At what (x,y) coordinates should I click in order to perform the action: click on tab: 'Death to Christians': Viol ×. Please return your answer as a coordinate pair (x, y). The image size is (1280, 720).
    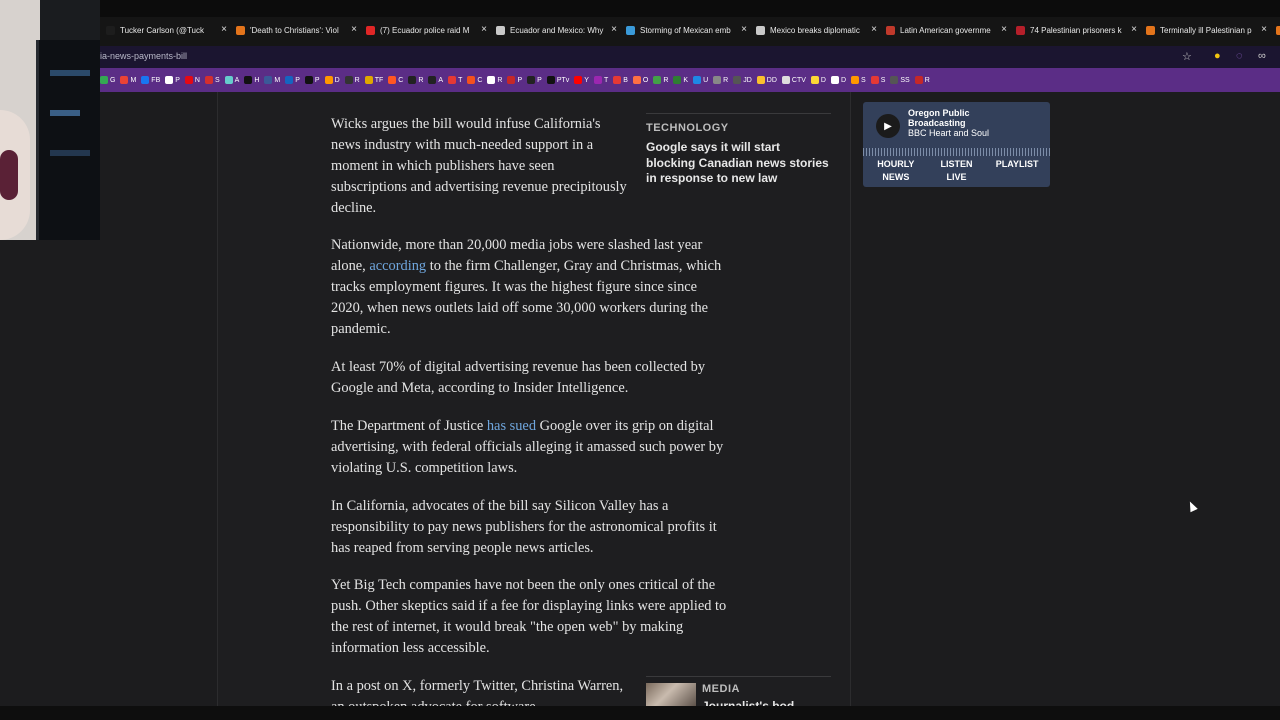
    Looking at the image, I should click on (295, 30).